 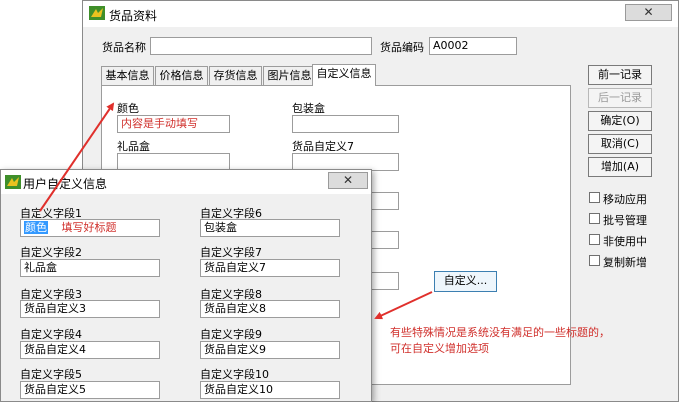 What do you see at coordinates (231, 252) in the screenshot?
I see `custom-field-7-label: 自定义字段7` at bounding box center [231, 252].